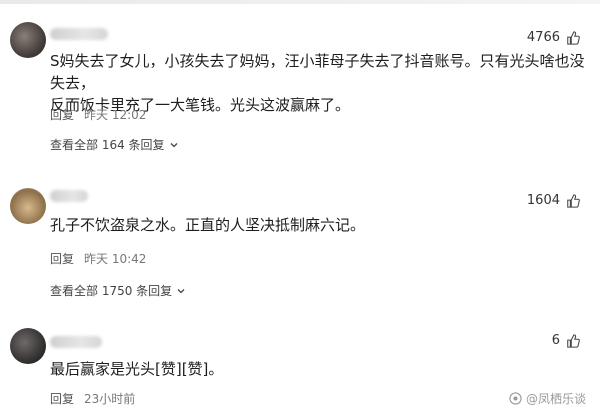 The image size is (600, 413). Describe the element at coordinates (107, 145) in the screenshot. I see `expand-replies-label: 查看全部 164 条回复` at that location.